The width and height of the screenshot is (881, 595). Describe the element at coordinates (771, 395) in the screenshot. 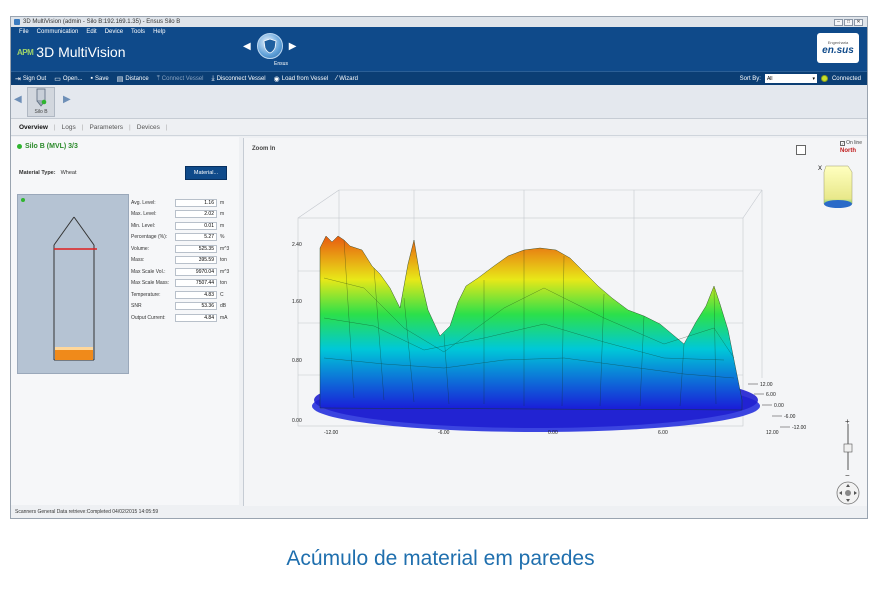

I see `y-tick: 6.00` at that location.